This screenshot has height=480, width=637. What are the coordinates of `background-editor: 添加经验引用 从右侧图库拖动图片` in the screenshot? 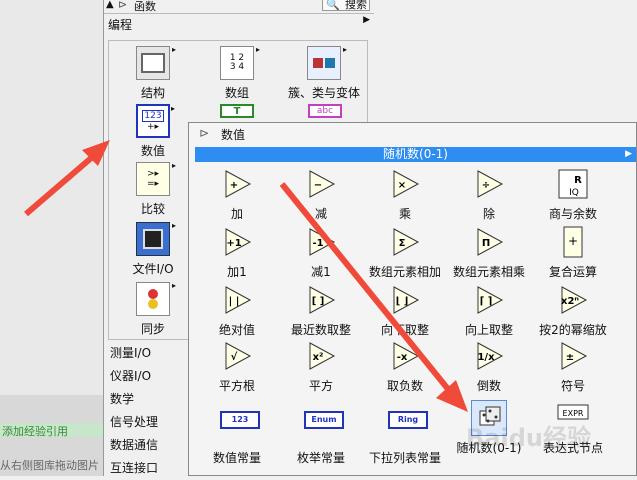 It's located at (52, 435).